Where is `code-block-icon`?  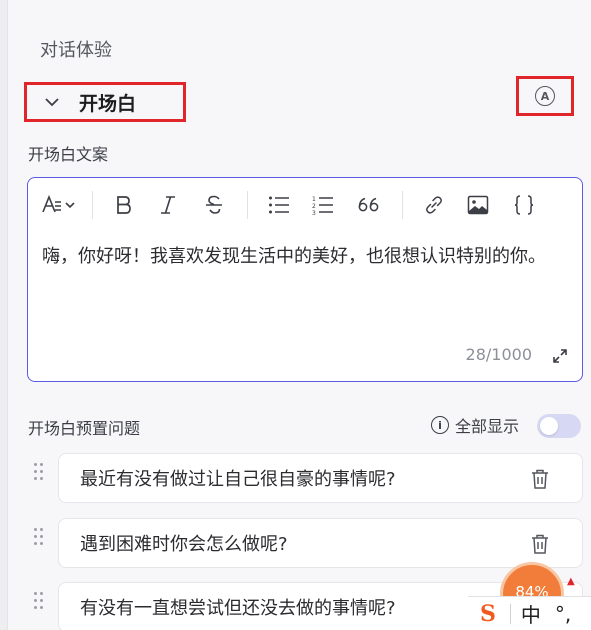 code-block-icon is located at coordinates (524, 205).